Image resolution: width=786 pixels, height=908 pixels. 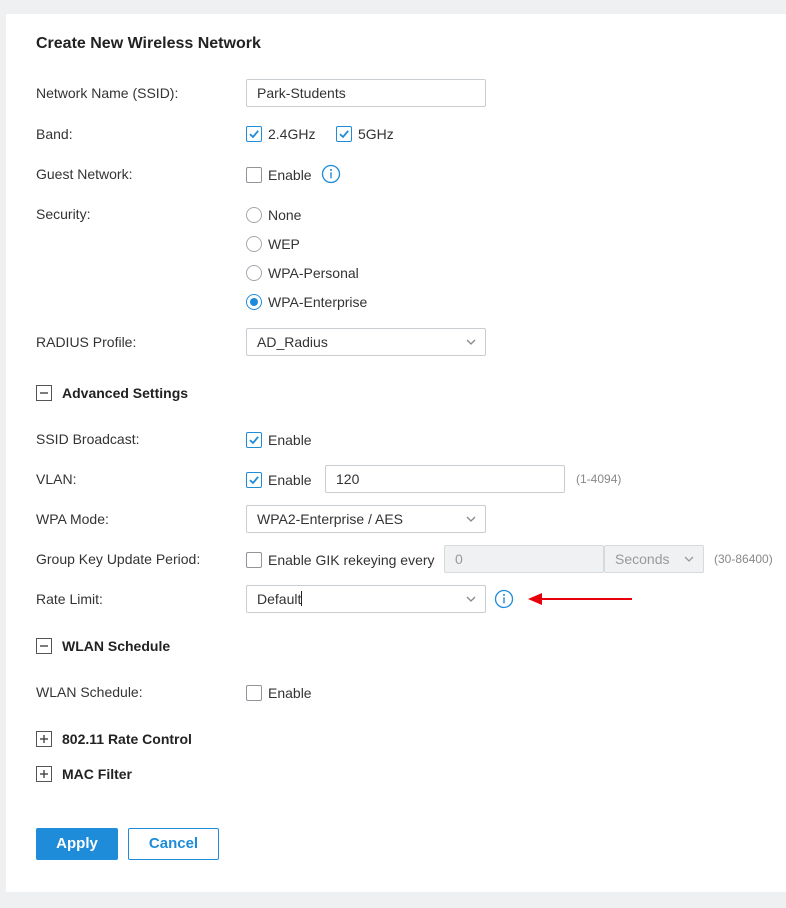 I want to click on wlan-schedule-label: WLAN Schedule:, so click(x=89, y=692).